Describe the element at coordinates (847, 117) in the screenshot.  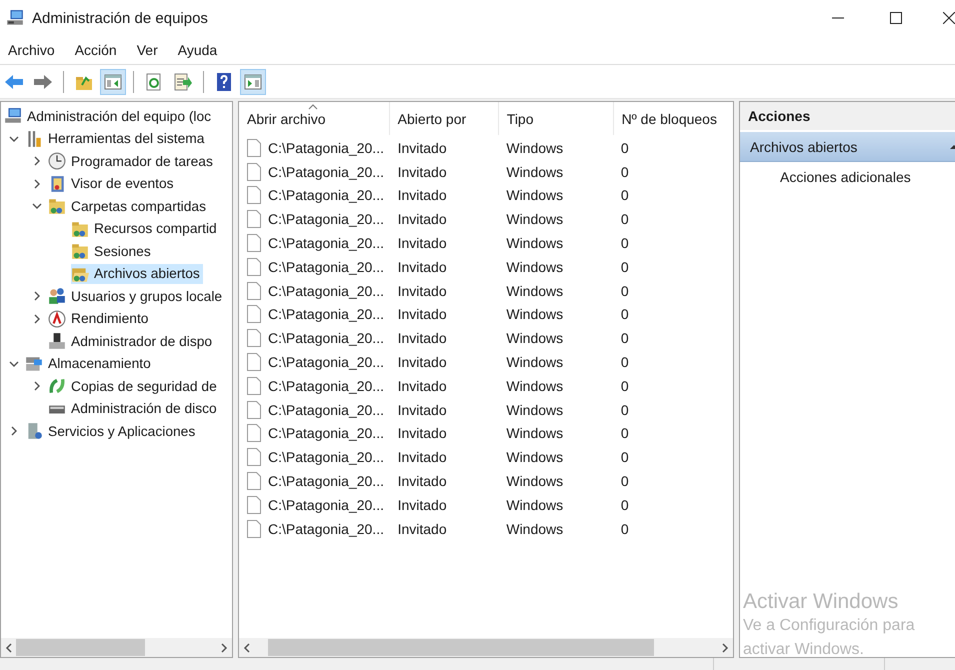
I see `actions-header: Acciones` at that location.